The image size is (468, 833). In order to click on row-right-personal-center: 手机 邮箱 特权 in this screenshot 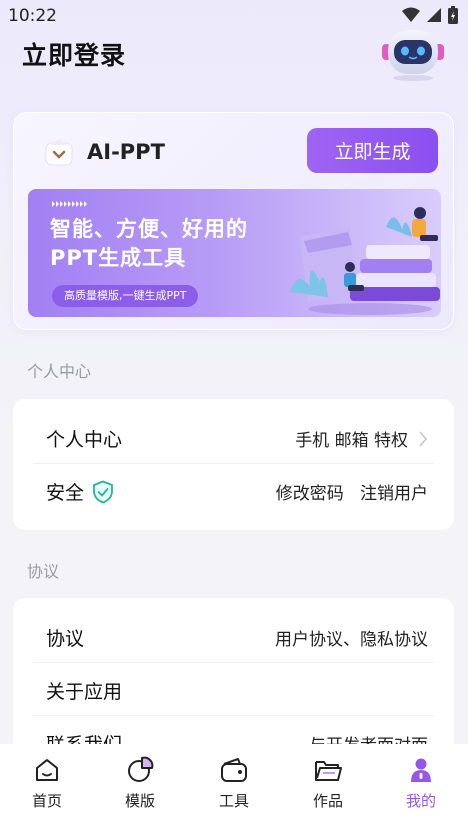, I will do `click(361, 438)`.